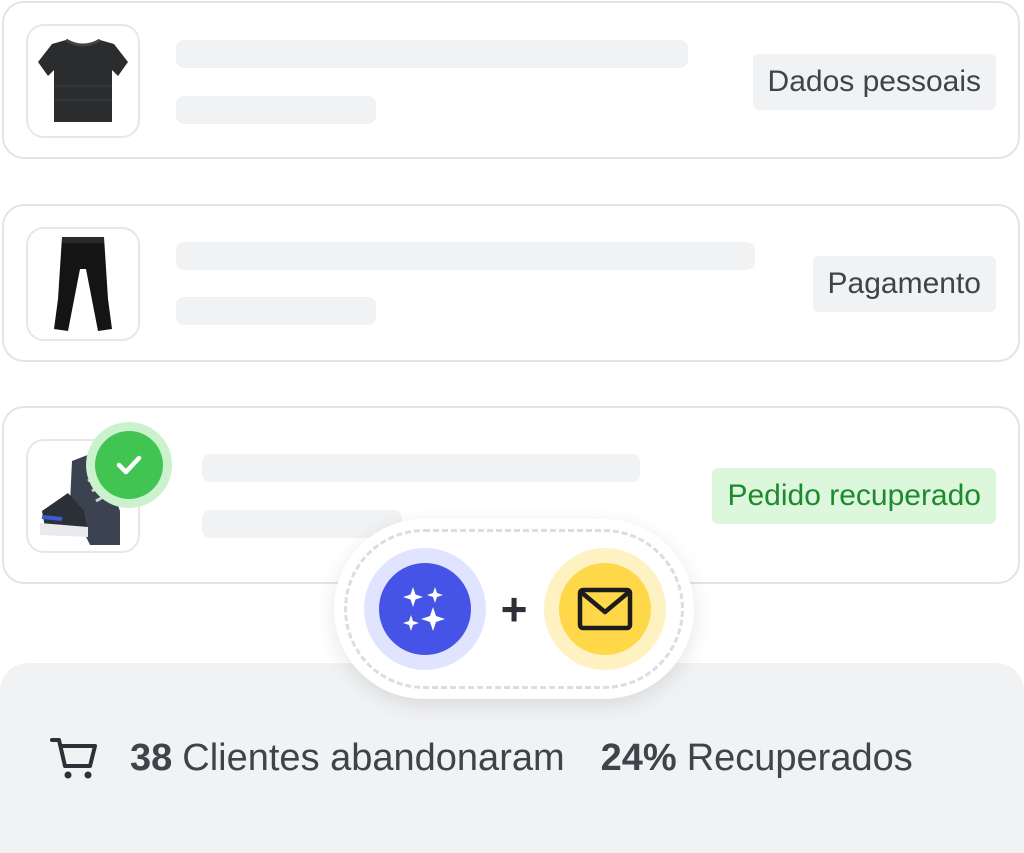 Image resolution: width=1024 pixels, height=853 pixels. I want to click on ai-channel, so click(425, 609).